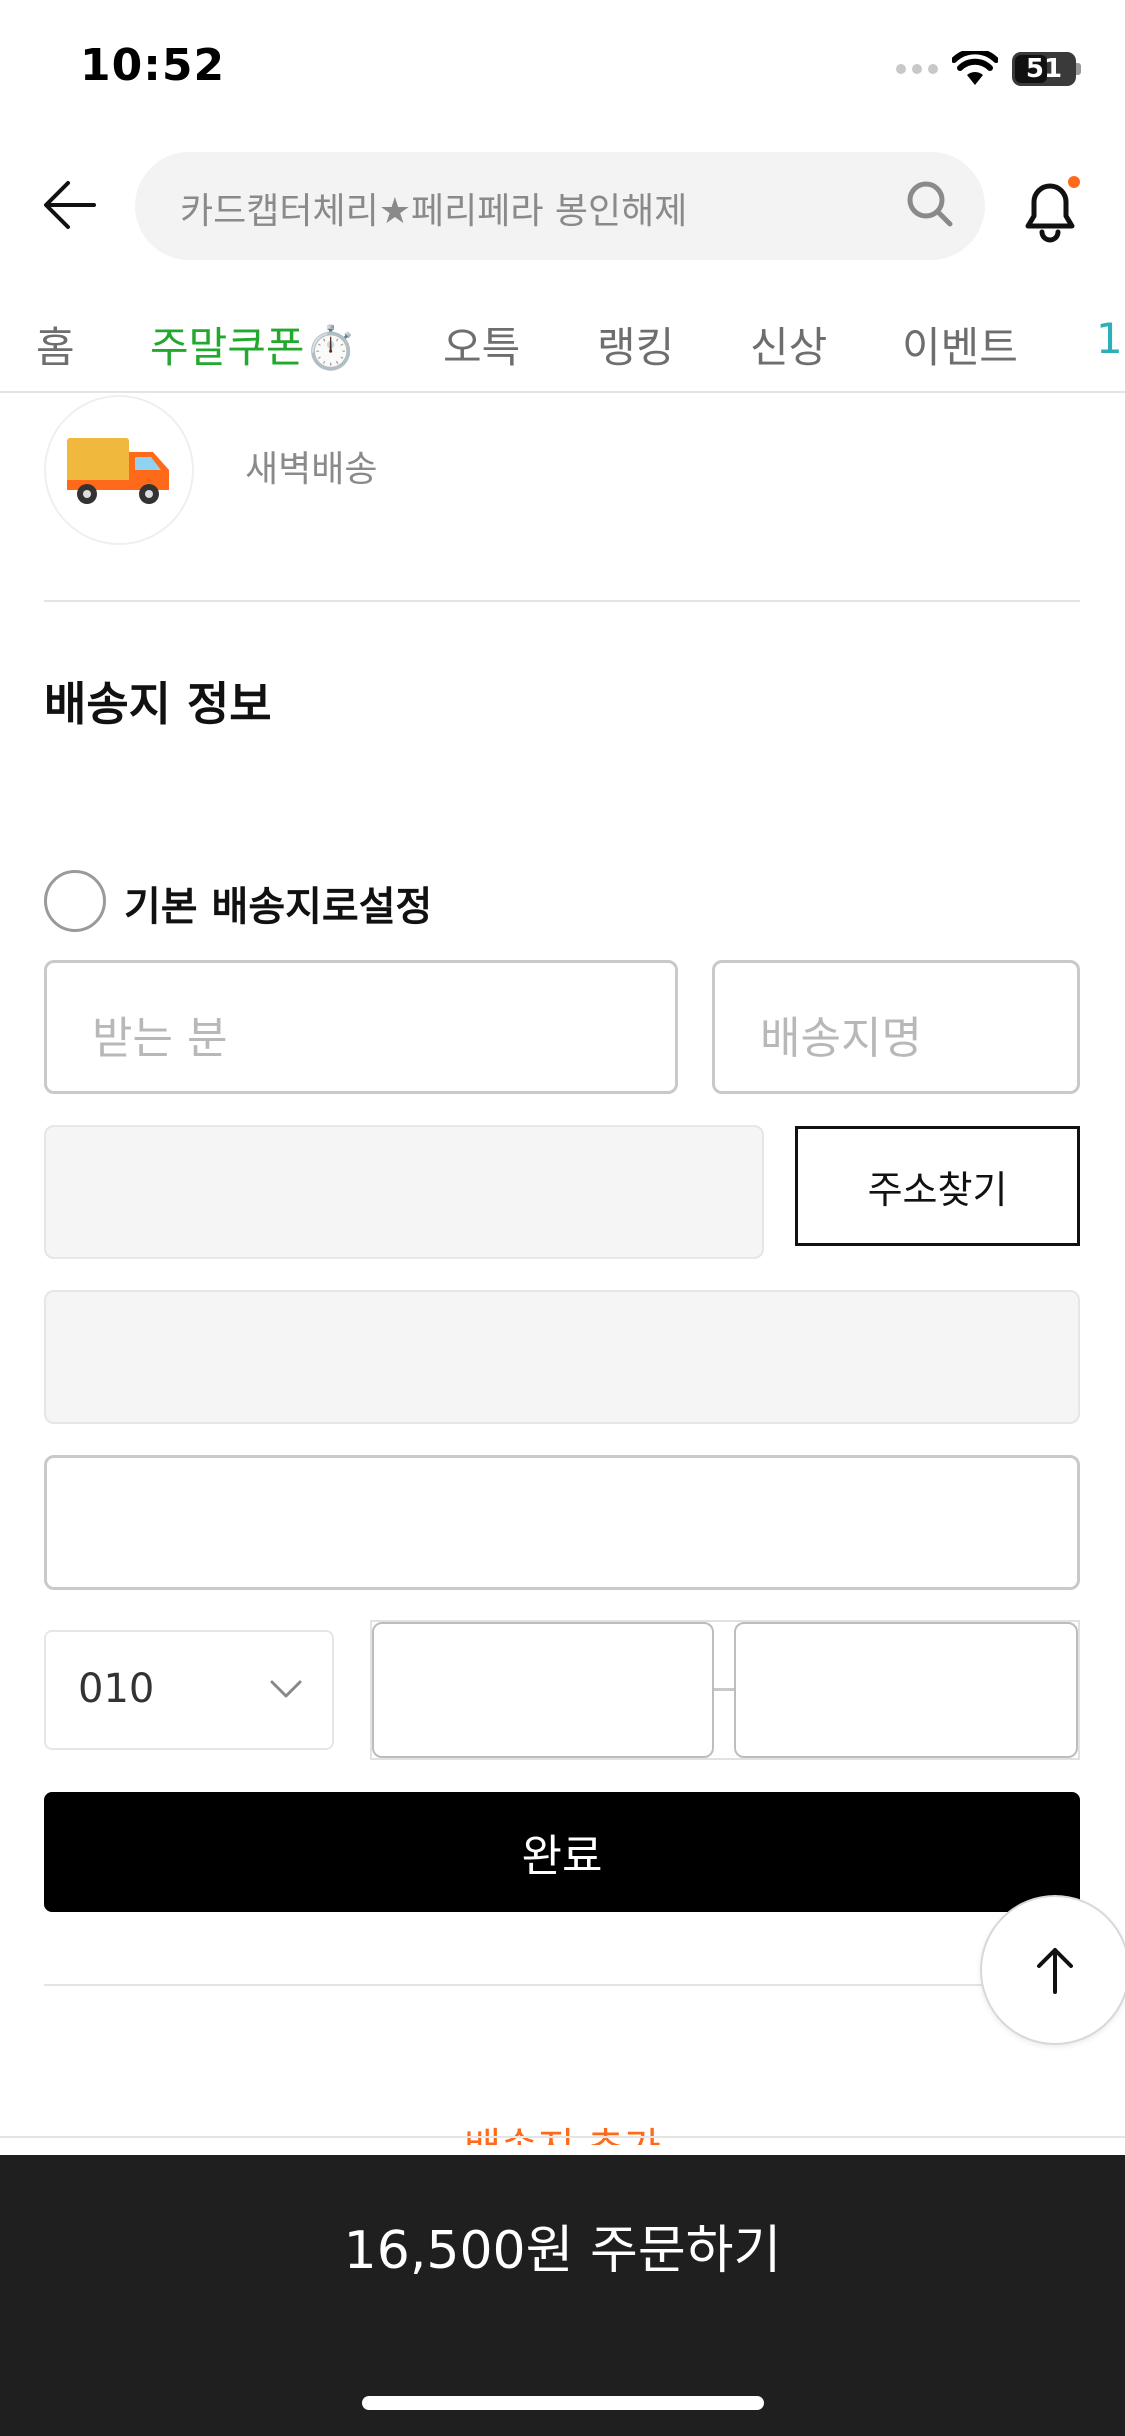 This screenshot has height=2436, width=1125. I want to click on tab-otuk: 오특, so click(481, 344).